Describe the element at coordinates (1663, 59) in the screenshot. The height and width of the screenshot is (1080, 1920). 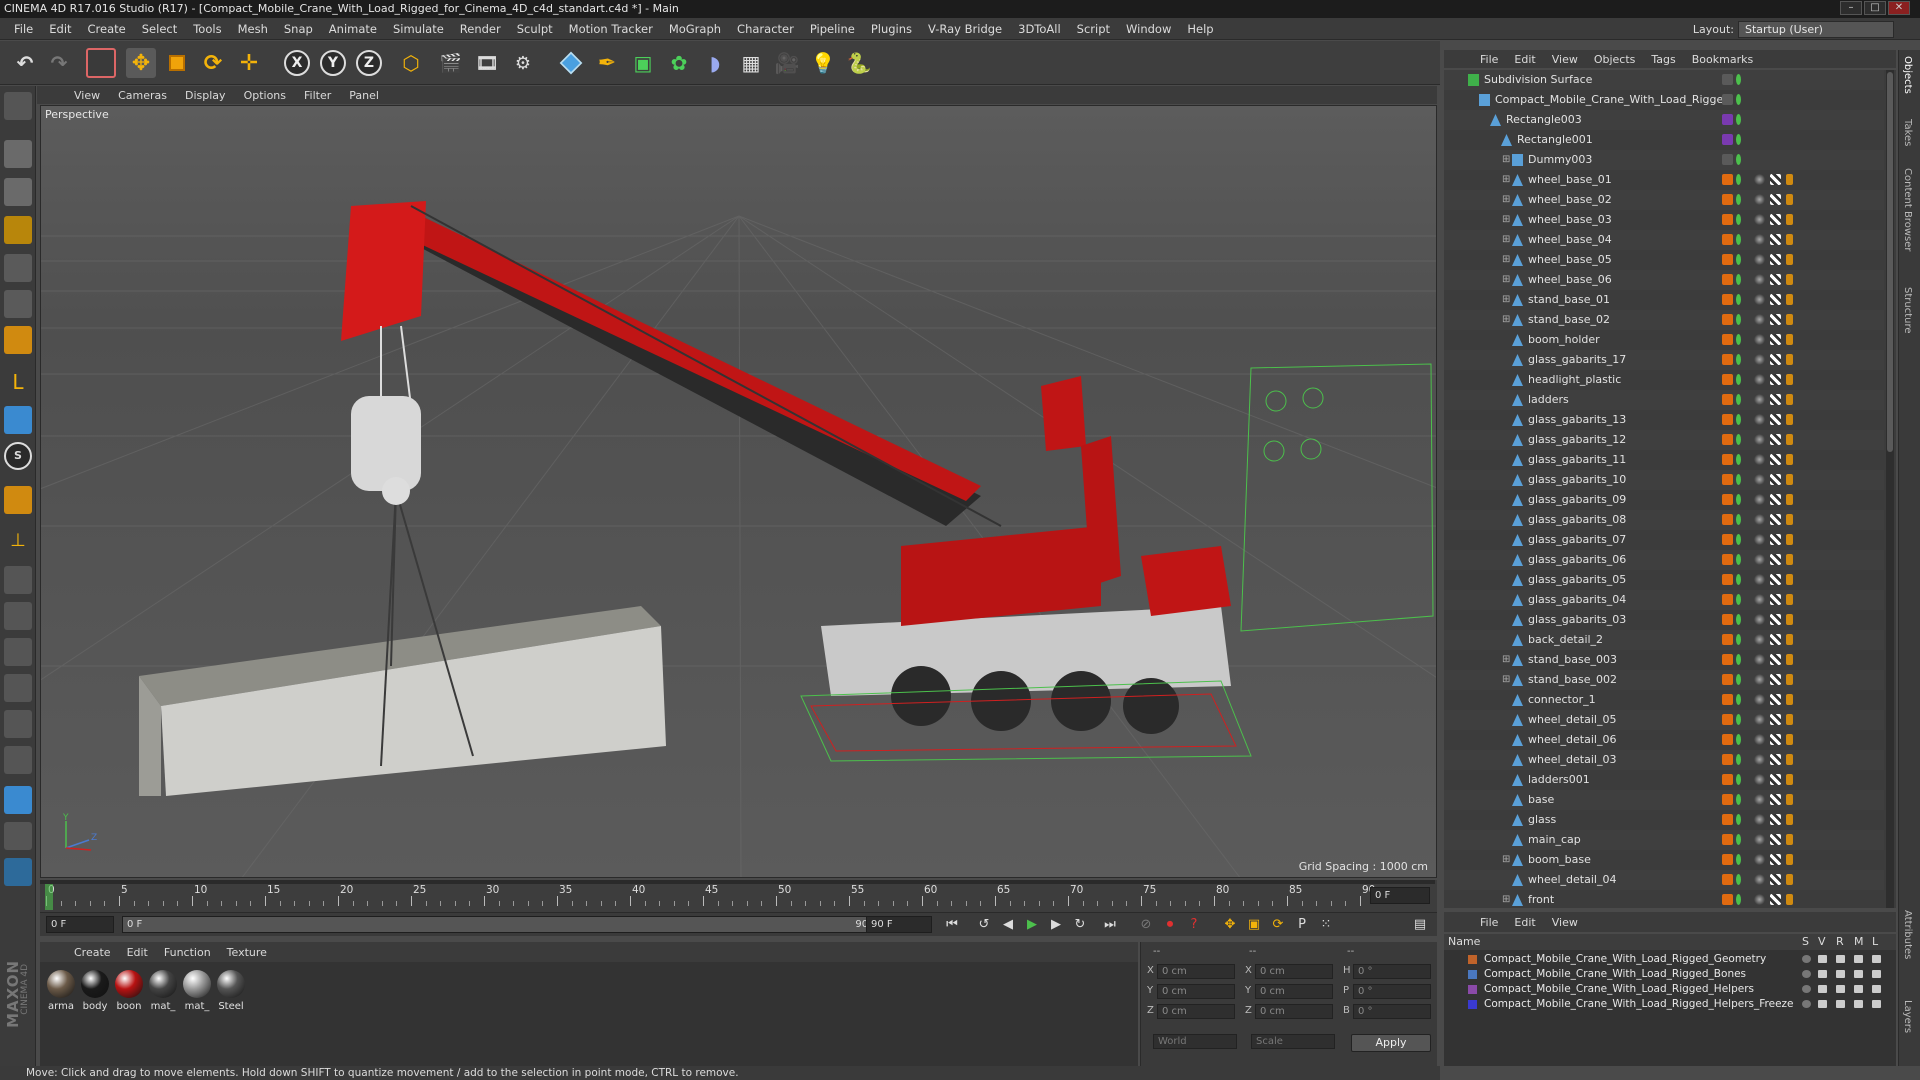
I see `object-menu-tags: Tags` at that location.